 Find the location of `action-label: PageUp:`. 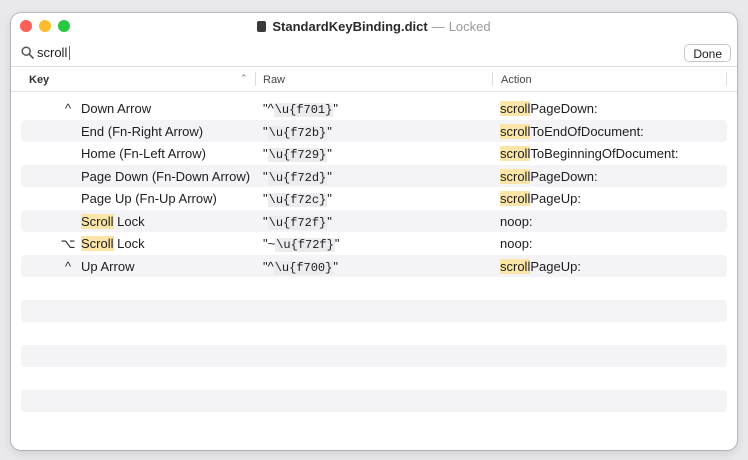

action-label: PageUp: is located at coordinates (555, 266).